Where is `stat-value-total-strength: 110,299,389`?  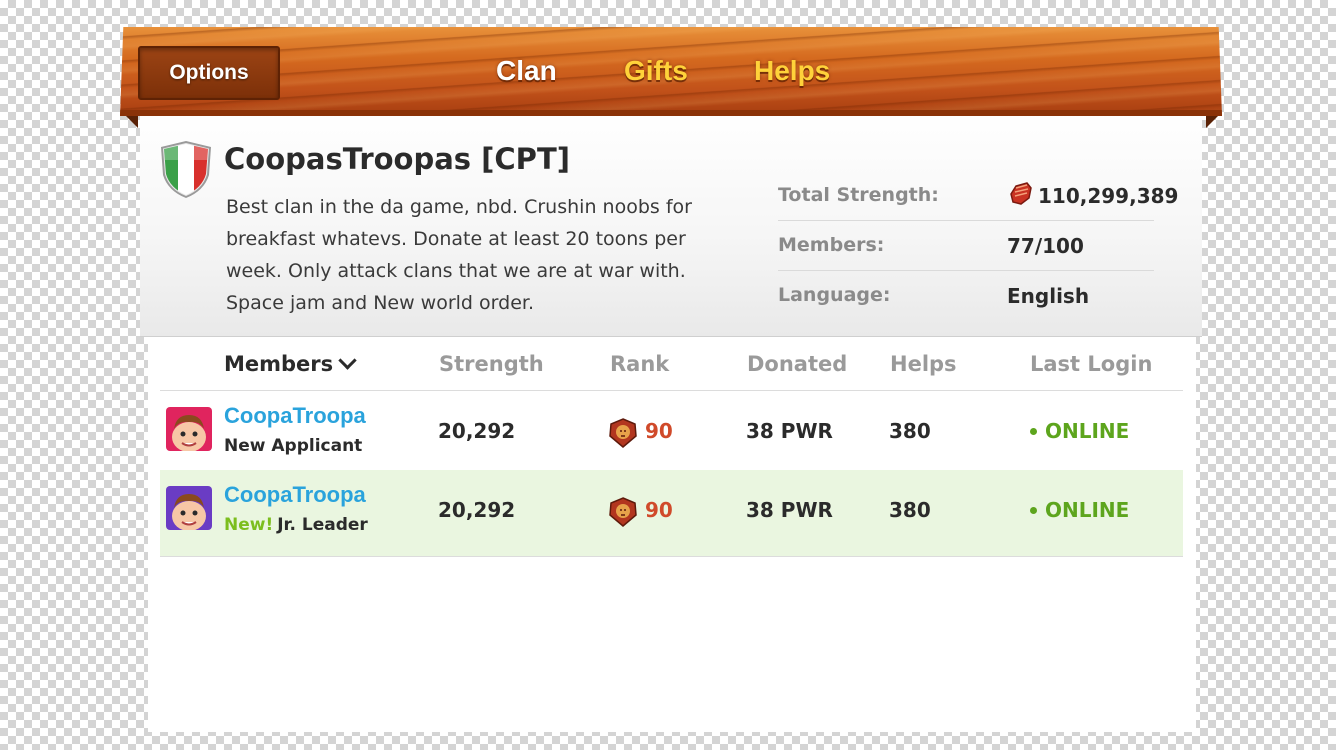
stat-value-total-strength: 110,299,389 is located at coordinates (1108, 196).